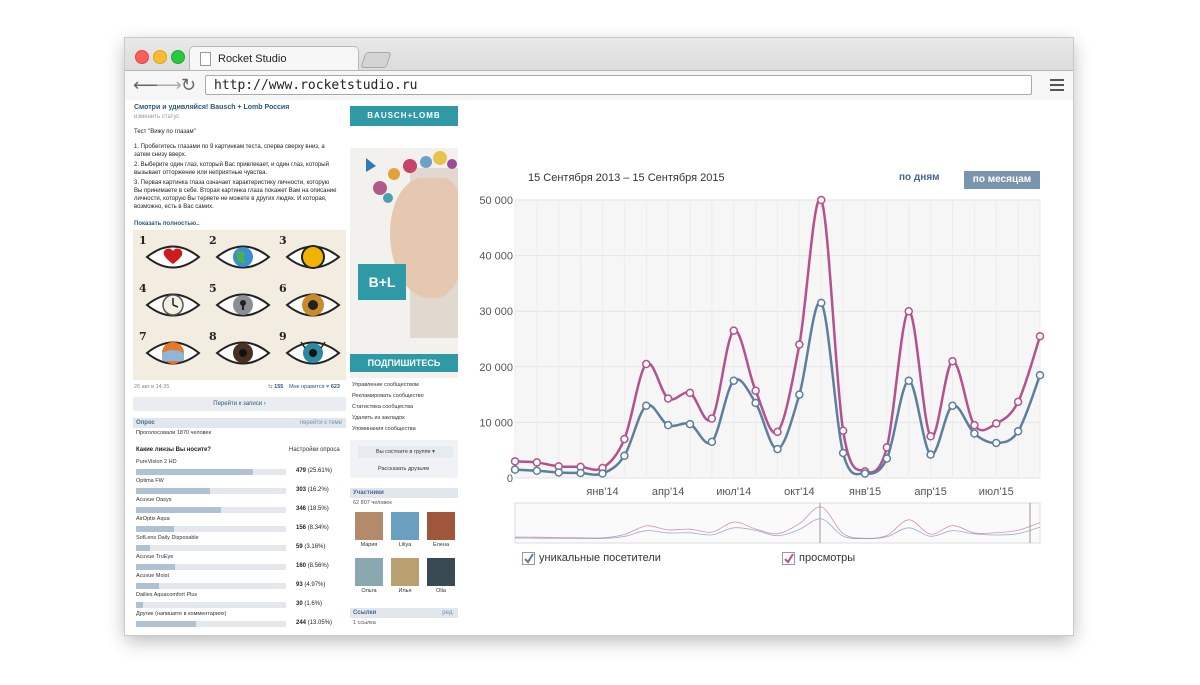  I want to click on ad-banner: B+L ПОДПИШИТЕСЬ, so click(404, 263).